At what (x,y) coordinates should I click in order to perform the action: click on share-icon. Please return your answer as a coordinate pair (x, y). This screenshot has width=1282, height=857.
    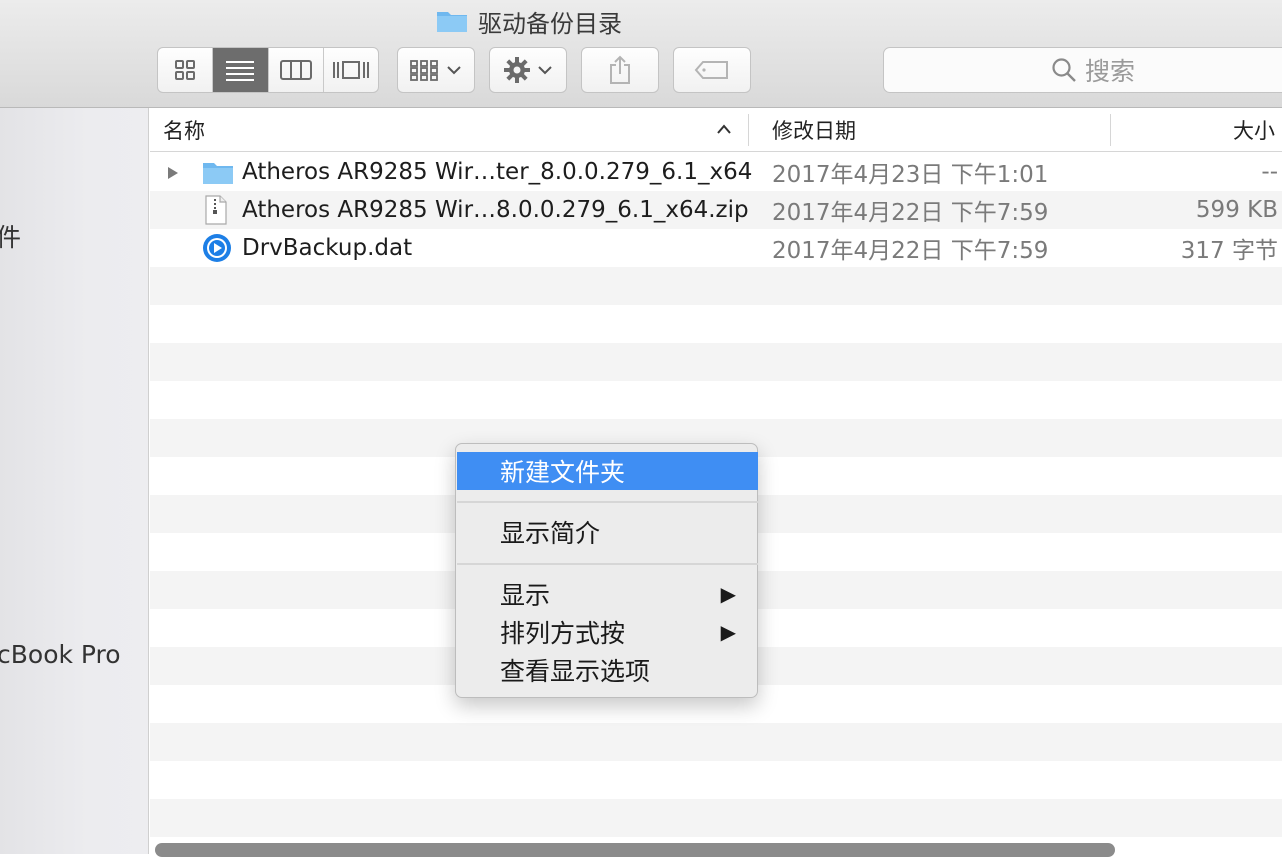
    Looking at the image, I should click on (620, 69).